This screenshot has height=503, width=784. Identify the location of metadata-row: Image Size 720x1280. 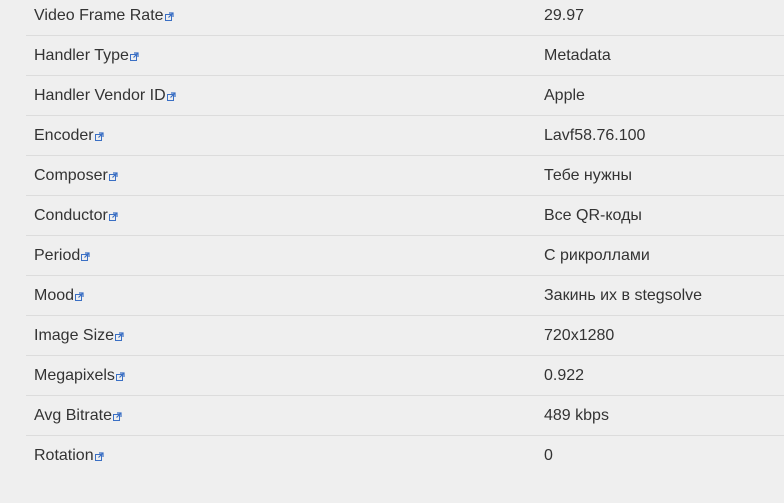
(405, 336).